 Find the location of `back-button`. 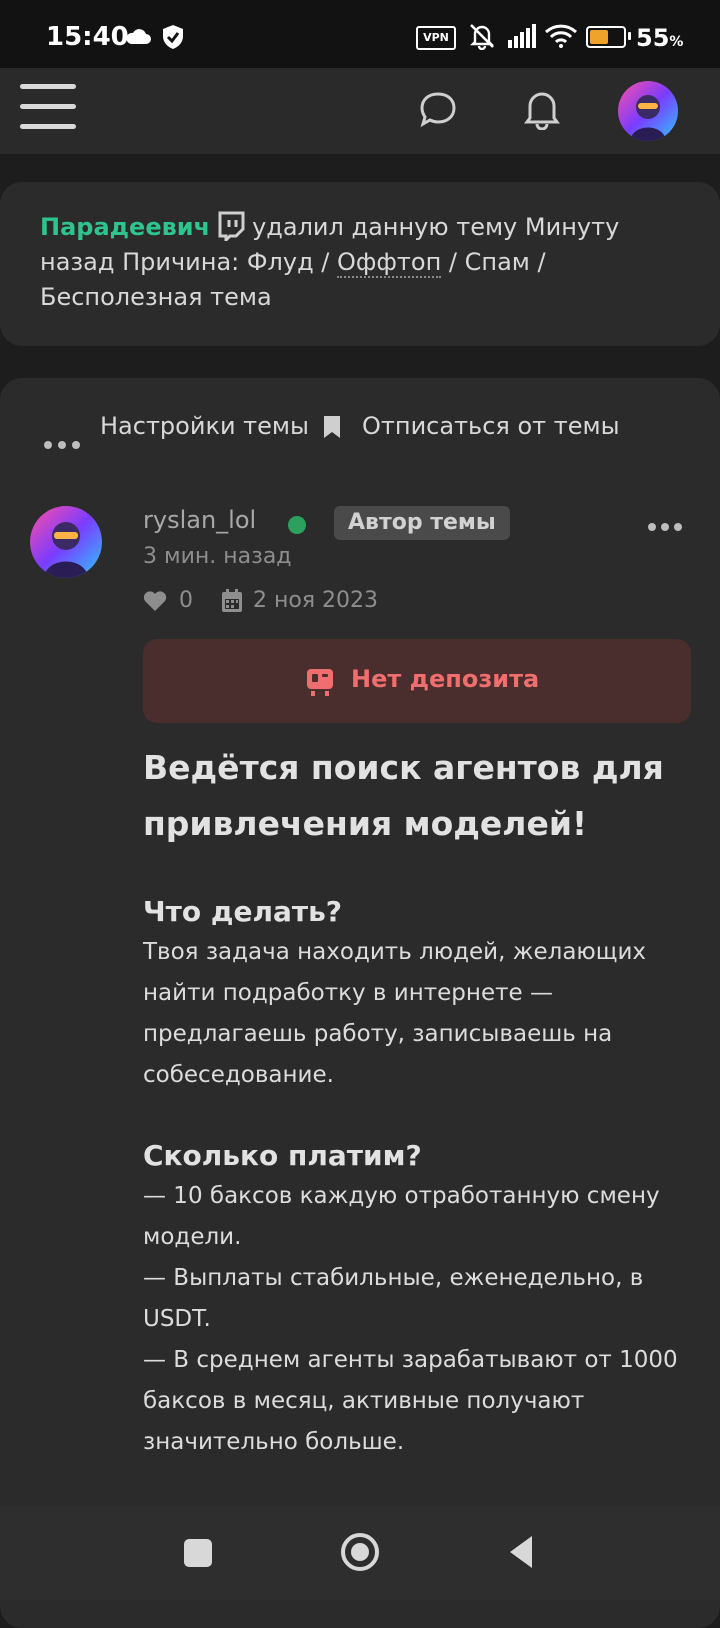

back-button is located at coordinates (521, 1552).